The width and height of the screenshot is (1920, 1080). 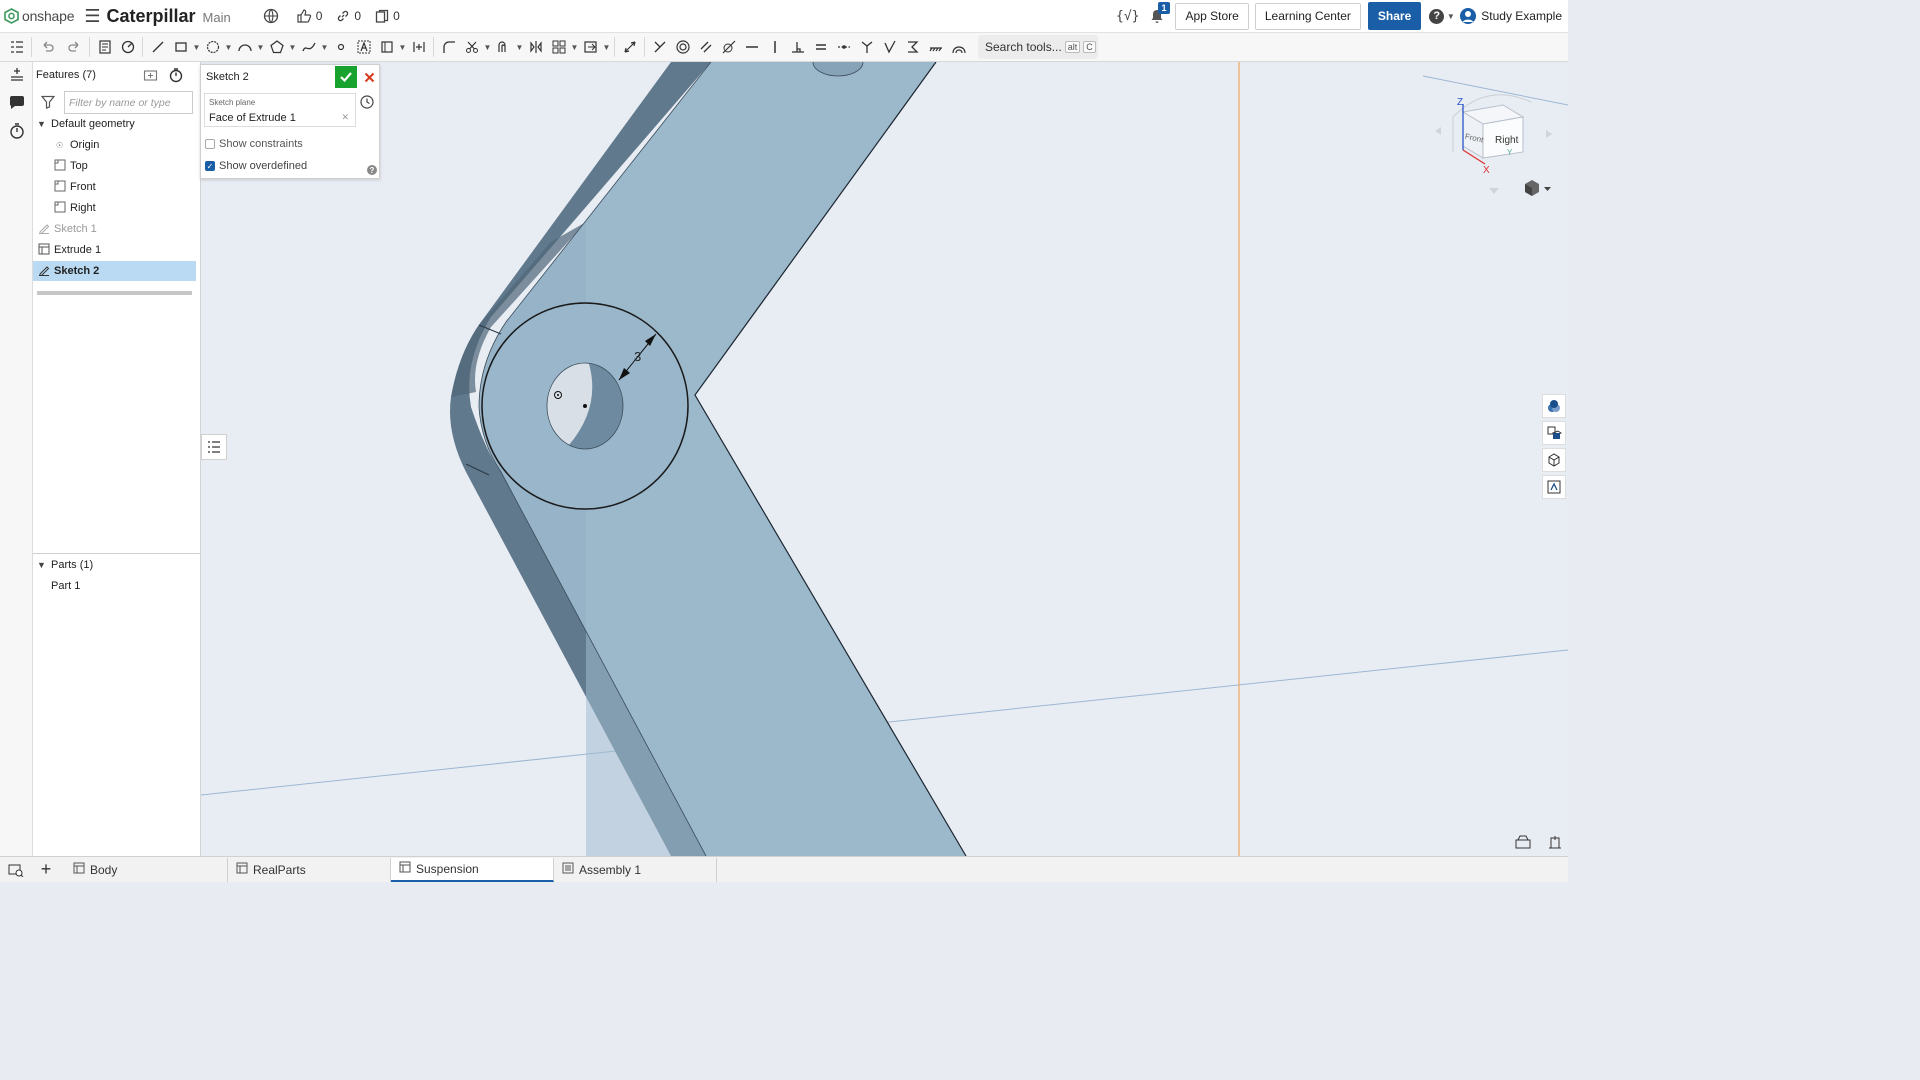 What do you see at coordinates (1468, 16) in the screenshot?
I see `user-avatar-icon` at bounding box center [1468, 16].